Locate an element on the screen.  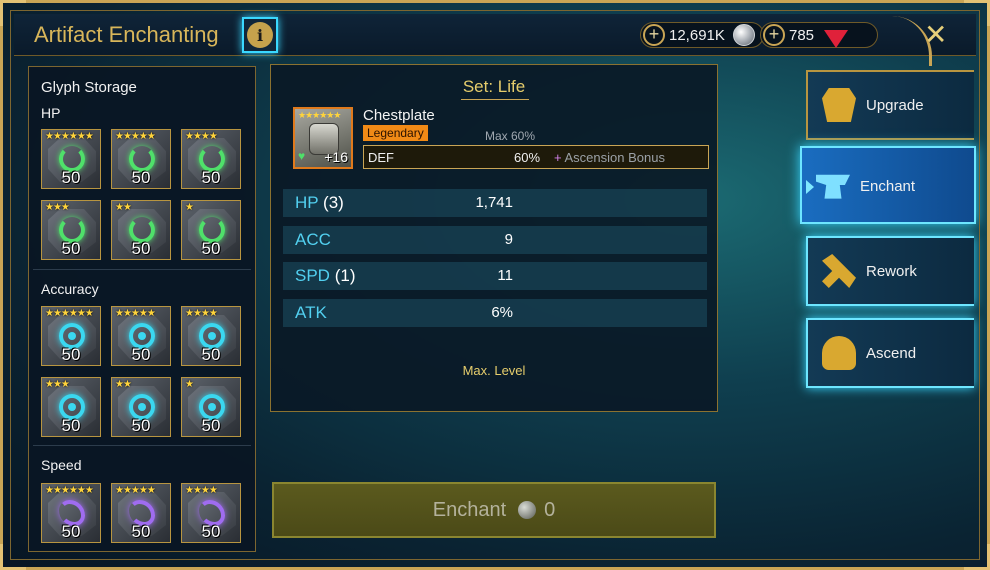
glyph-hp: ★ 50 is located at coordinates (211, 230).